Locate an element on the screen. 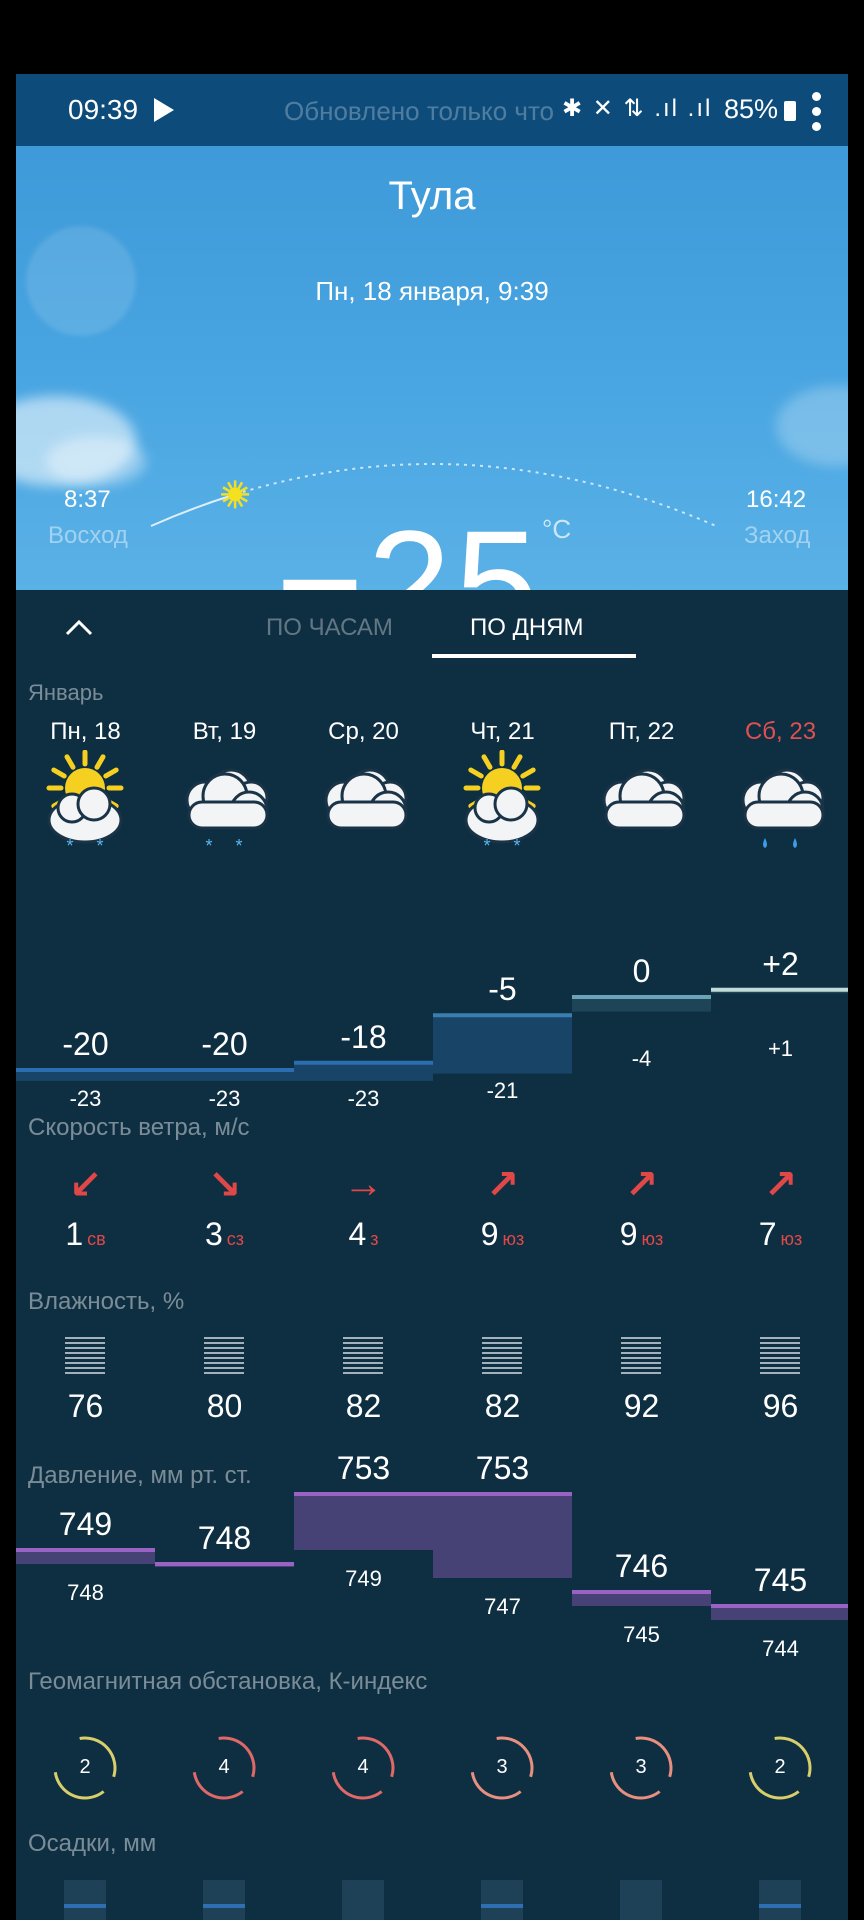 The width and height of the screenshot is (864, 1920). pressure-low: 744 is located at coordinates (780, 1648).